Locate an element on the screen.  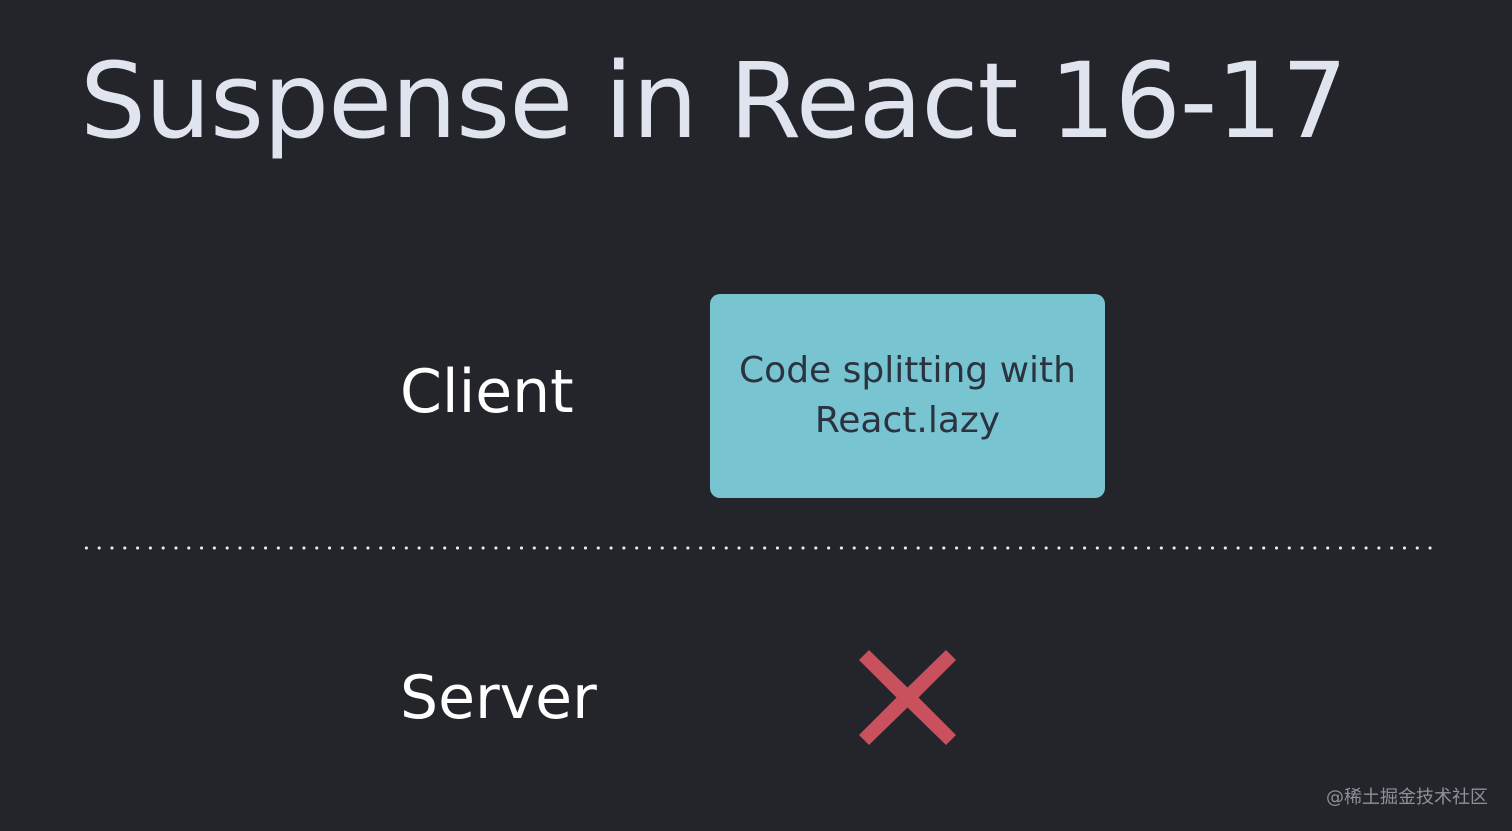
client-server-divider is located at coordinates (760, 548).